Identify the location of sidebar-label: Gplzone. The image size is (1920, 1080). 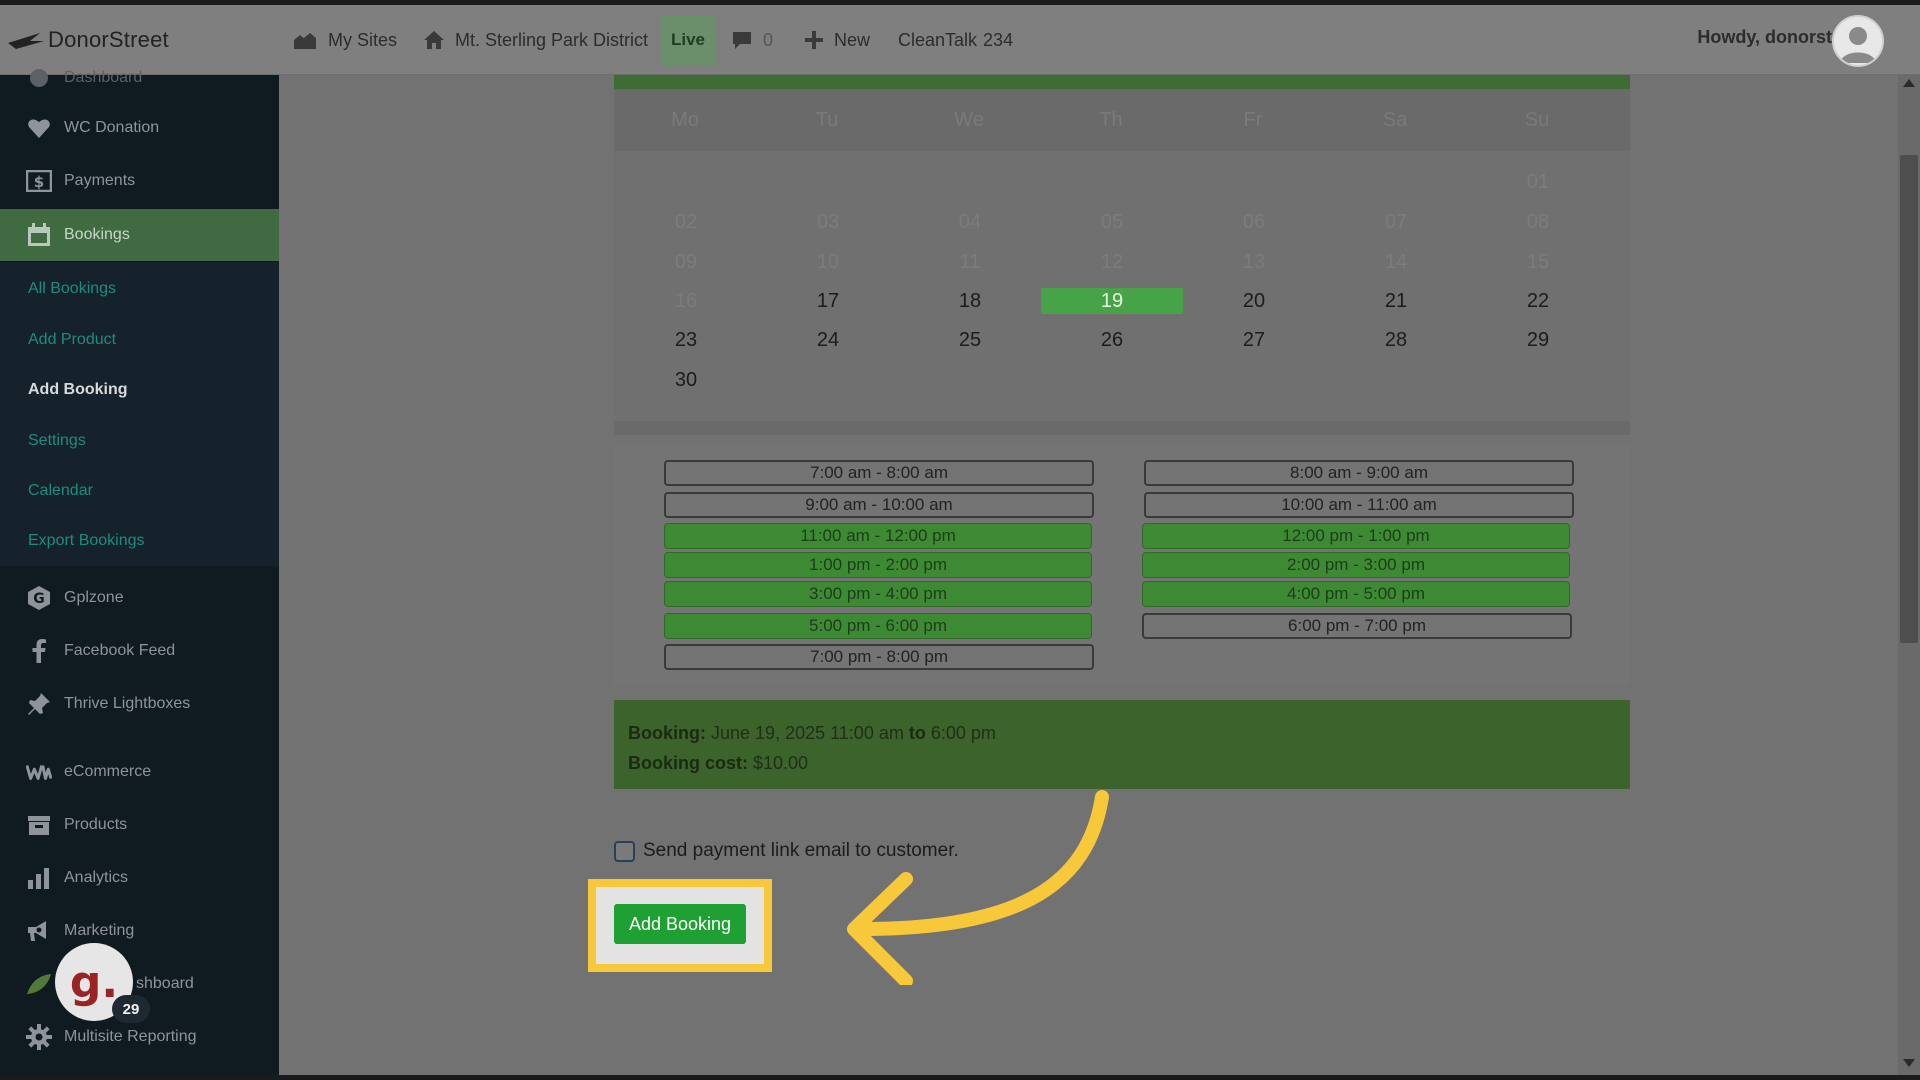
(94, 597).